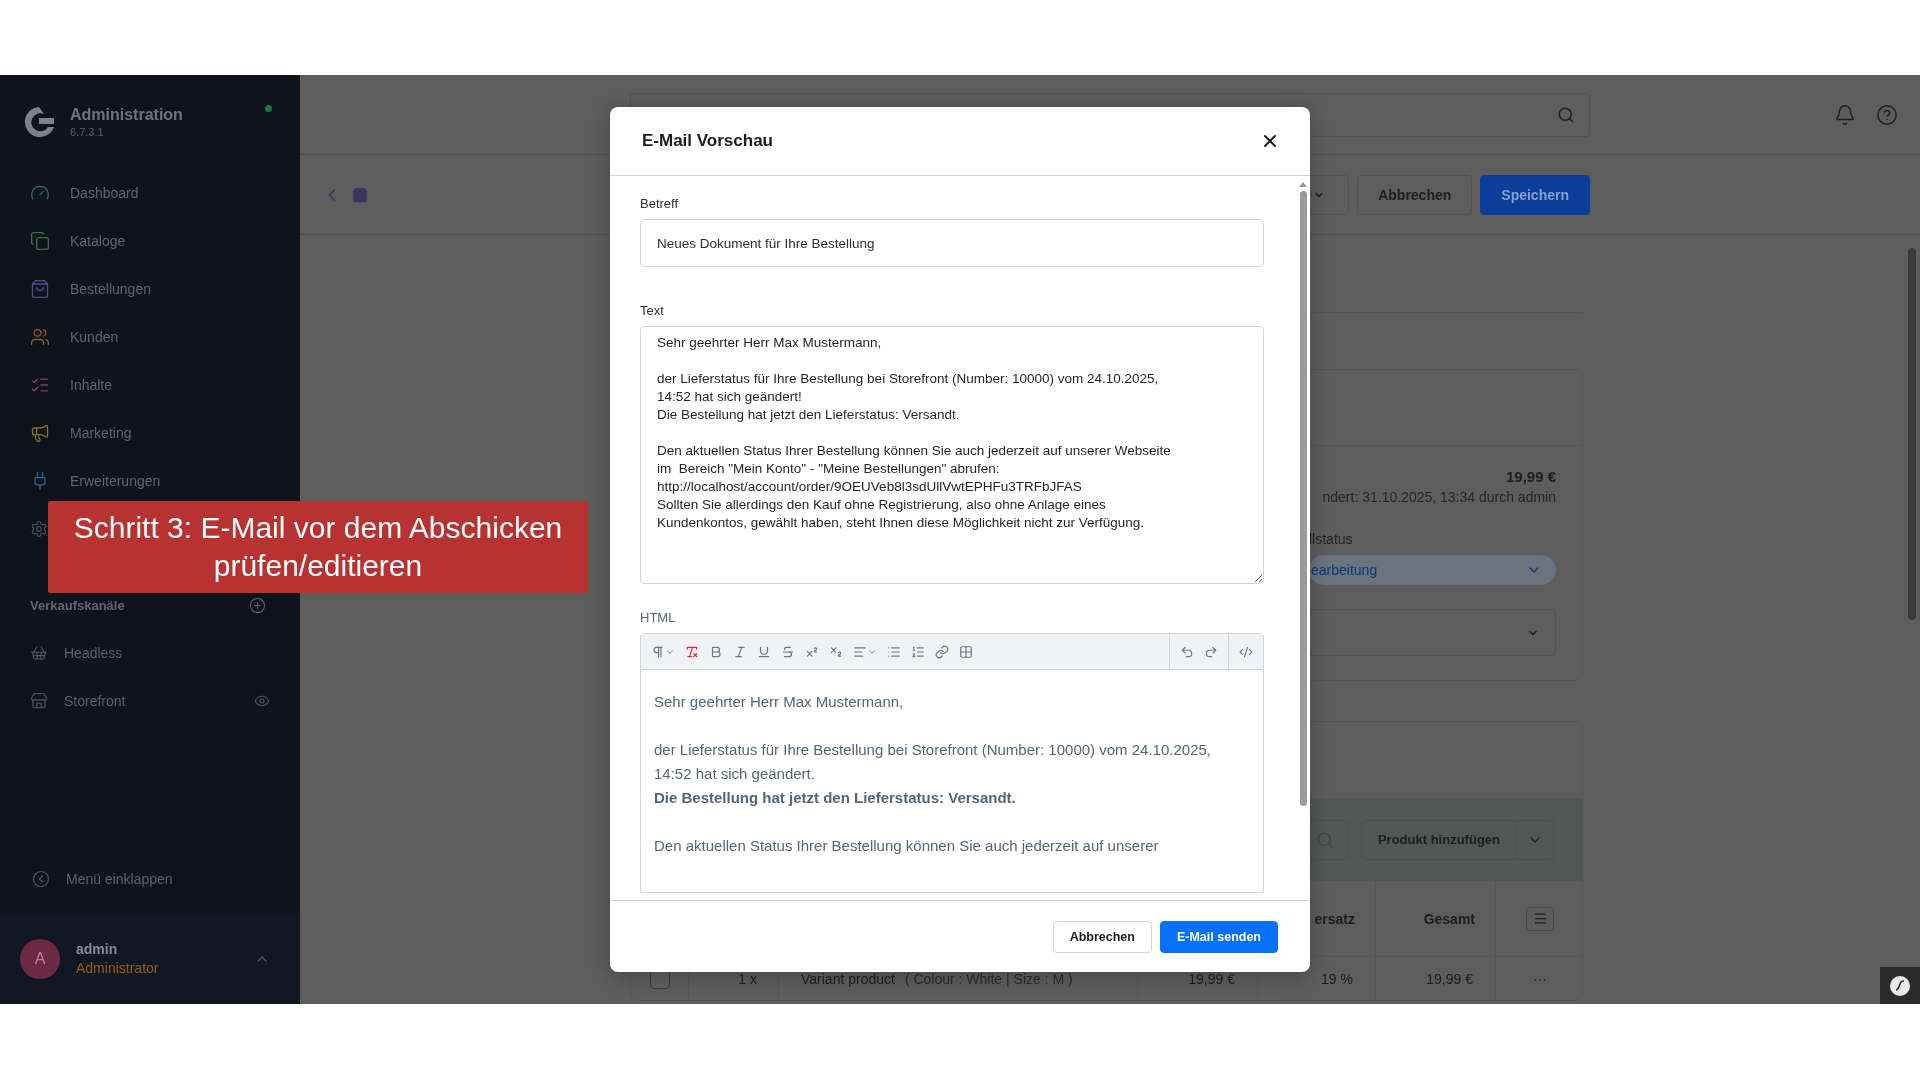 The image size is (1920, 1080). I want to click on product-name: Variant product, so click(848, 978).